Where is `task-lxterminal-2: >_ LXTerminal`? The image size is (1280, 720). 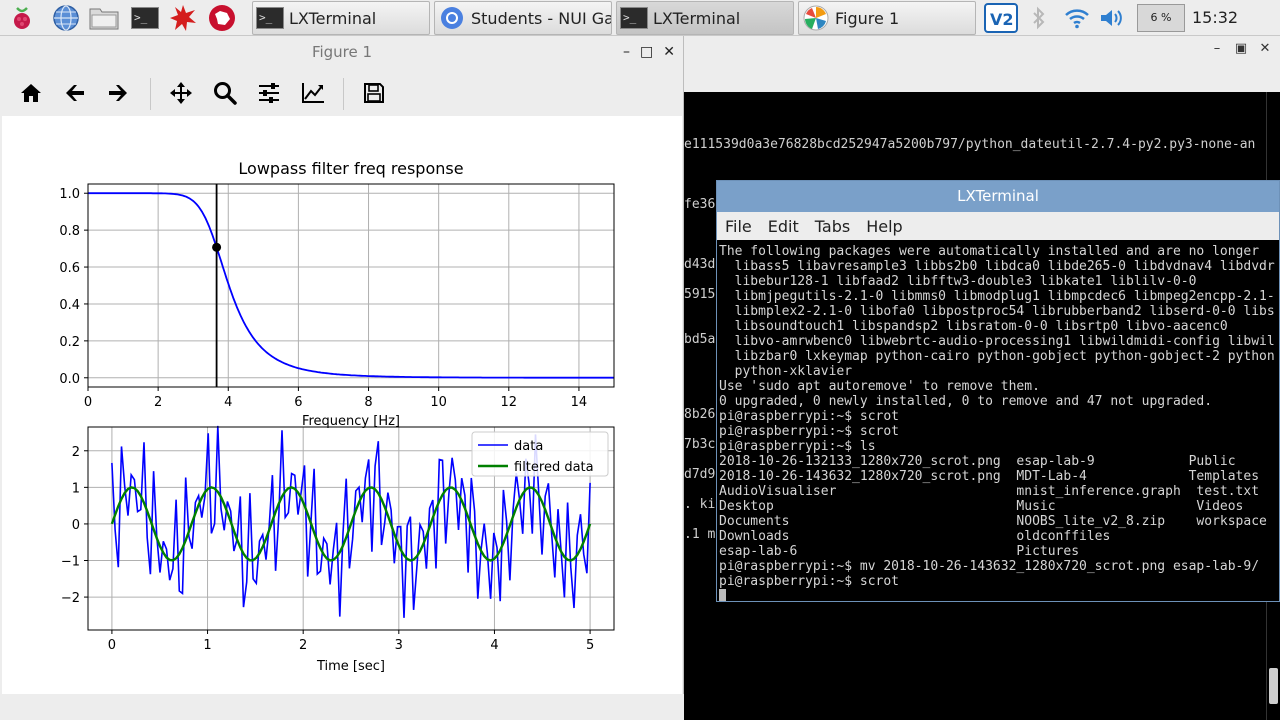 task-lxterminal-2: >_ LXTerminal is located at coordinates (705, 18).